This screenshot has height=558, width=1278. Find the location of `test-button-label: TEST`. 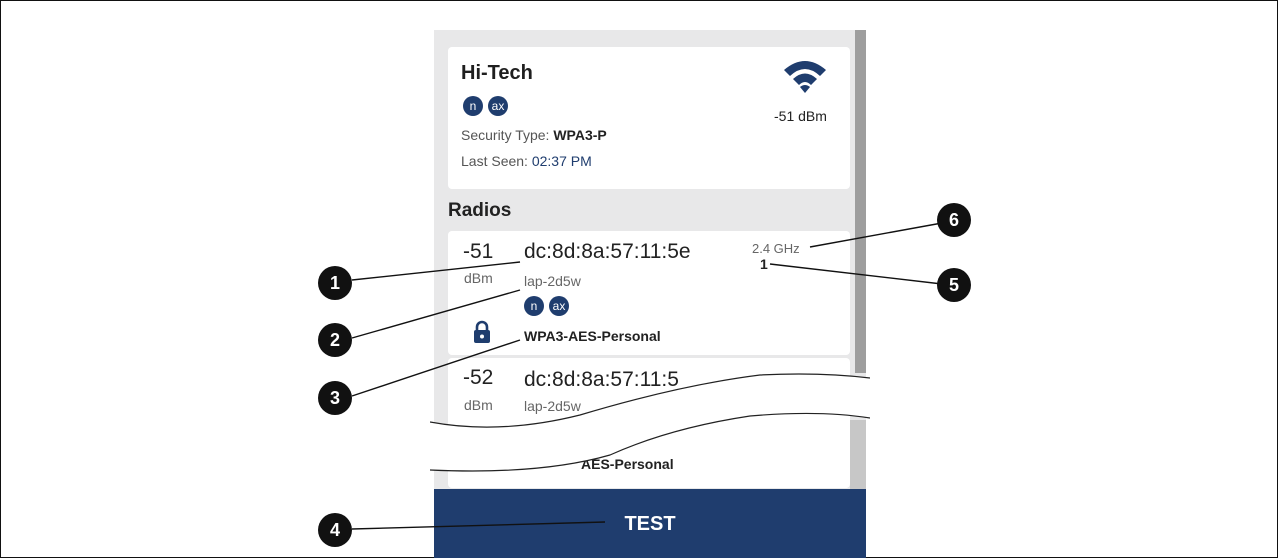

test-button-label: TEST is located at coordinates (650, 524).